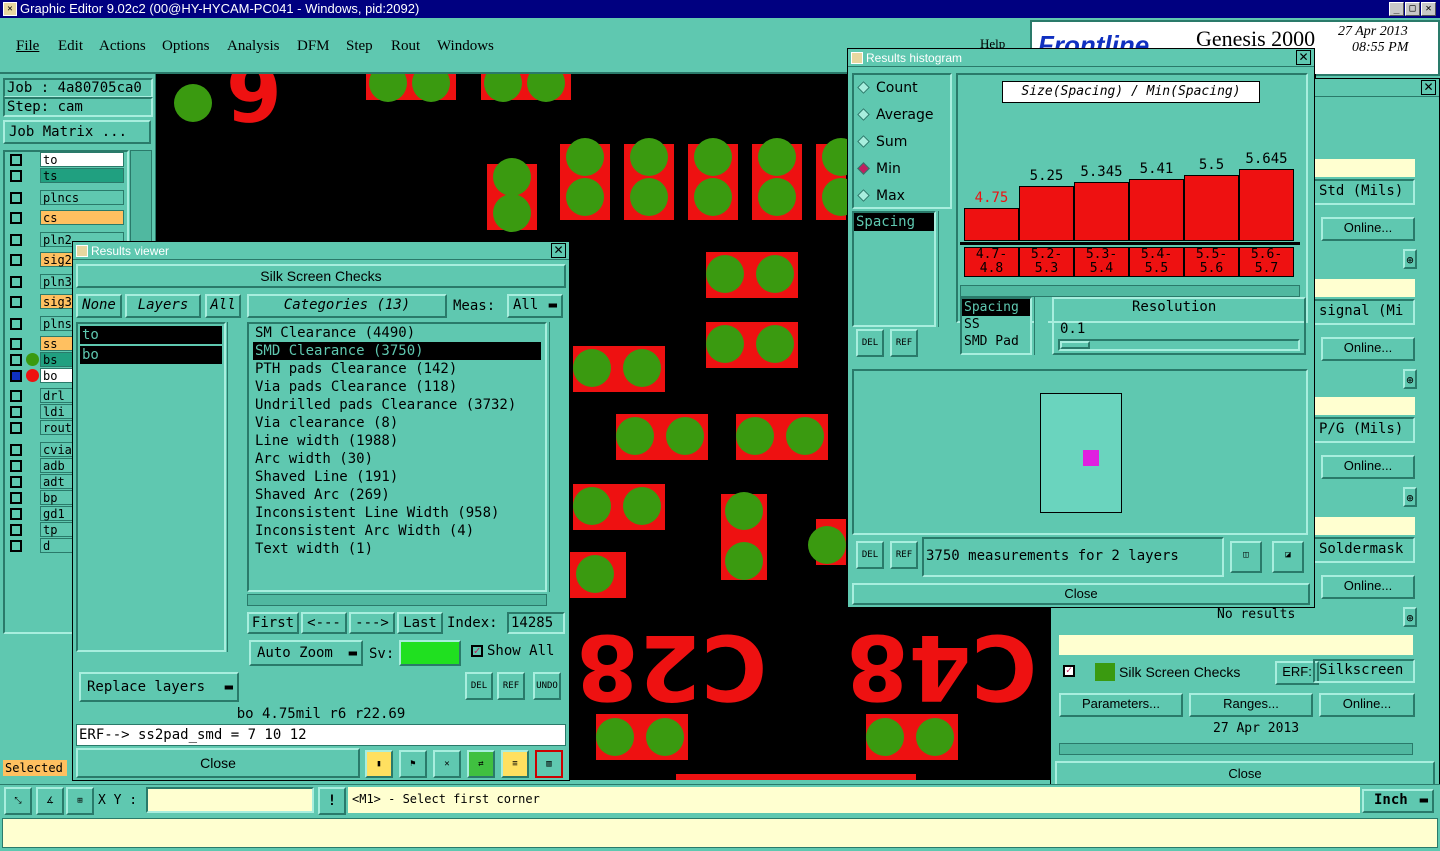 This screenshot has height=851, width=1440. I want to click on report-icon: ▮, so click(379, 764).